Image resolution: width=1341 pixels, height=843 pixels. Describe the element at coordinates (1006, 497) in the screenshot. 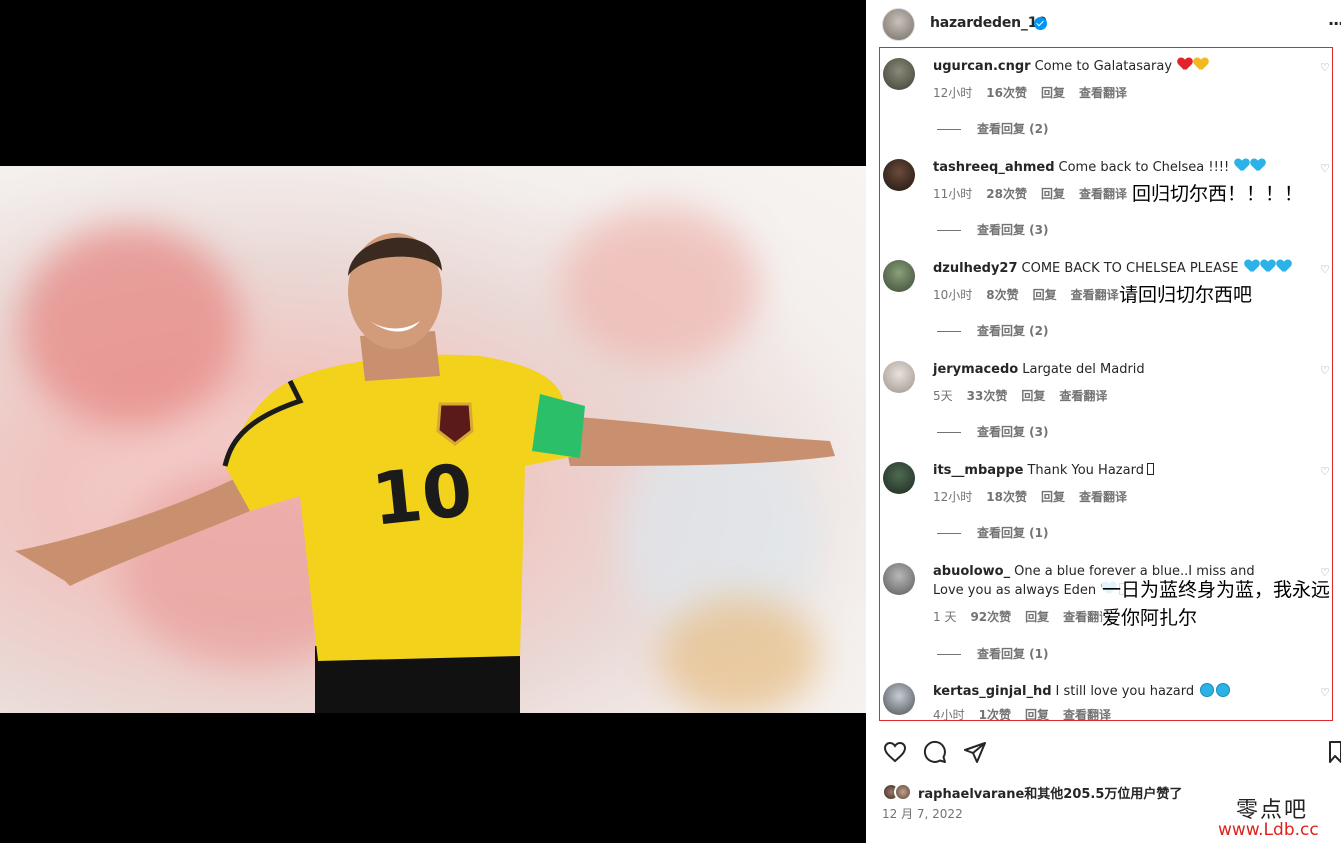

I see `comment-likes: 18次赞` at that location.